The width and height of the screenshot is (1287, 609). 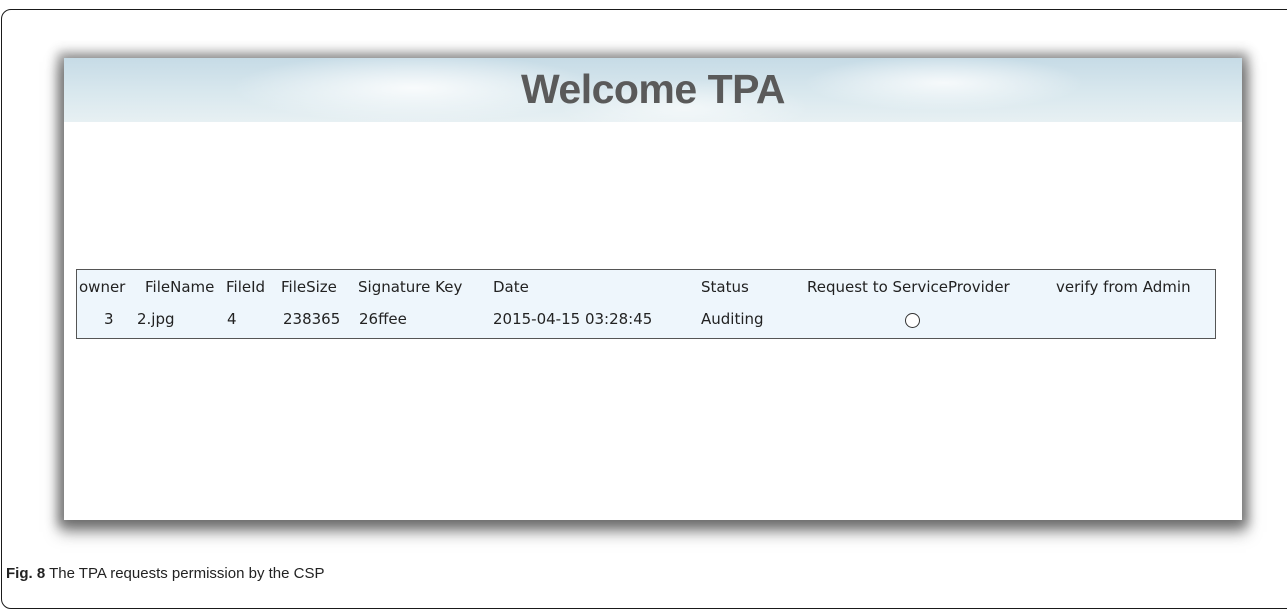 I want to click on cell-date: 2015-04-15 03:28:45, so click(x=573, y=319).